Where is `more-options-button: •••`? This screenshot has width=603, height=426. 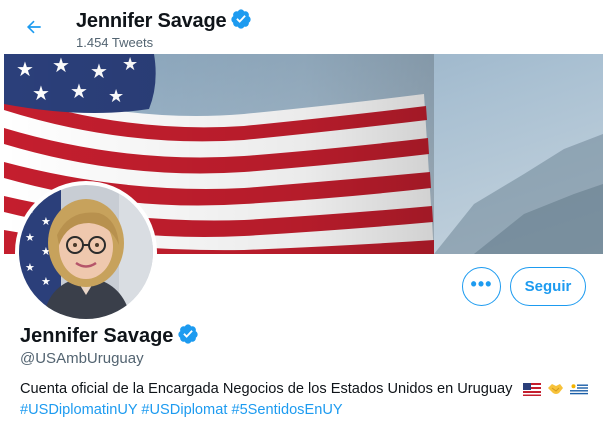
more-options-button: ••• is located at coordinates (481, 286).